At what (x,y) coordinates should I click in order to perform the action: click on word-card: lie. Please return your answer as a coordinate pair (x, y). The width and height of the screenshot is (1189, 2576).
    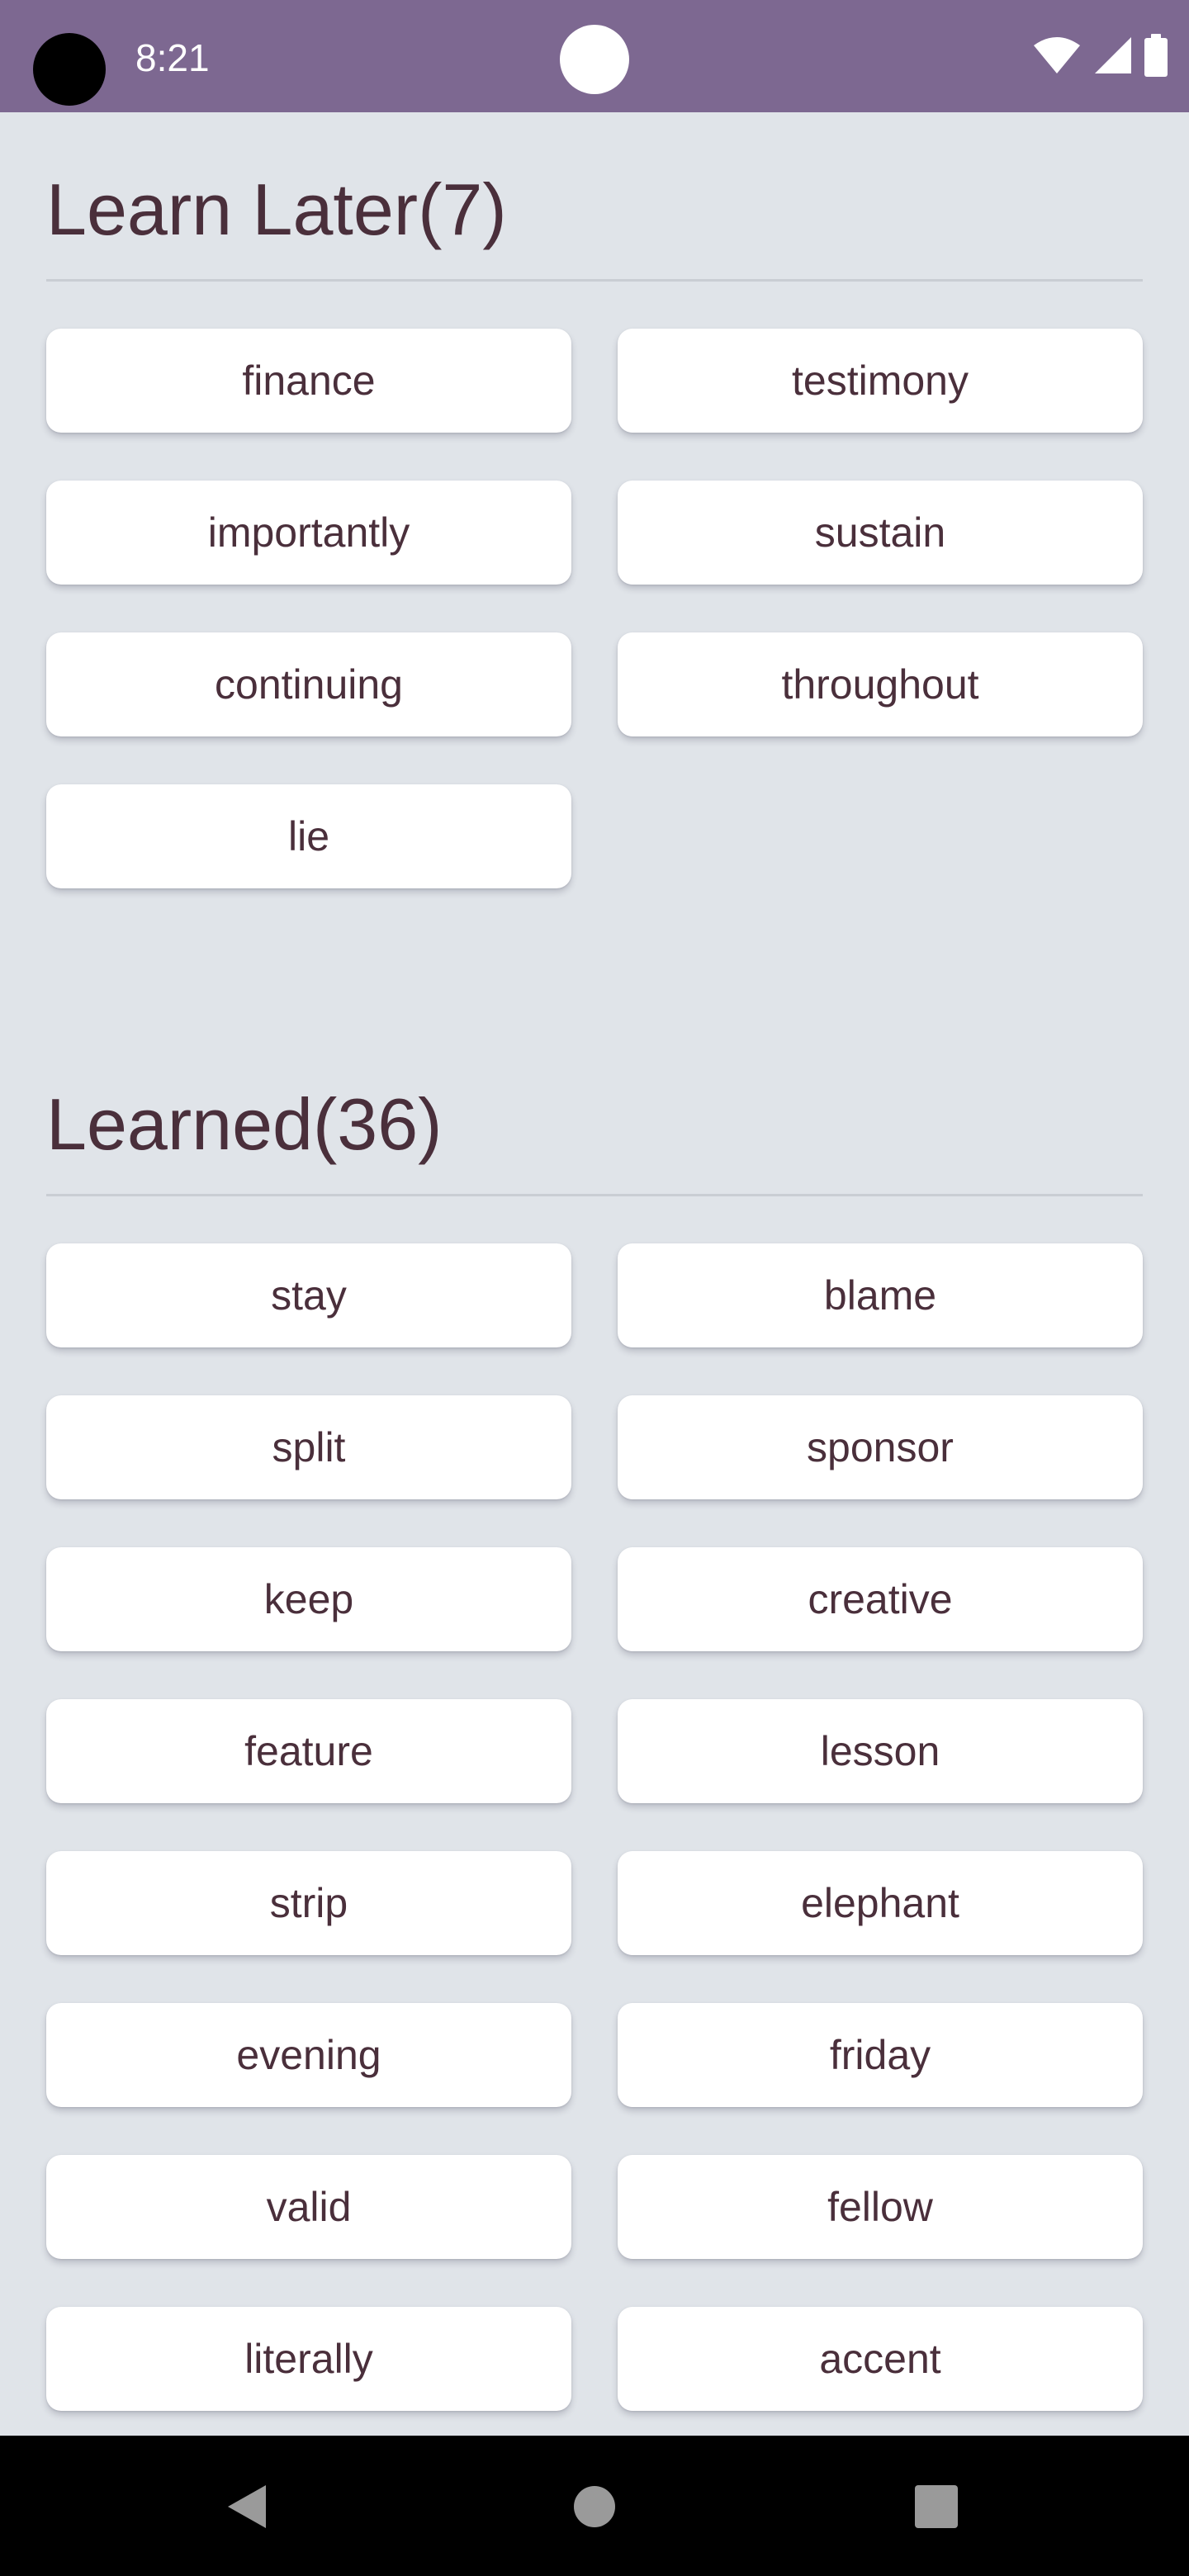
    Looking at the image, I should click on (308, 836).